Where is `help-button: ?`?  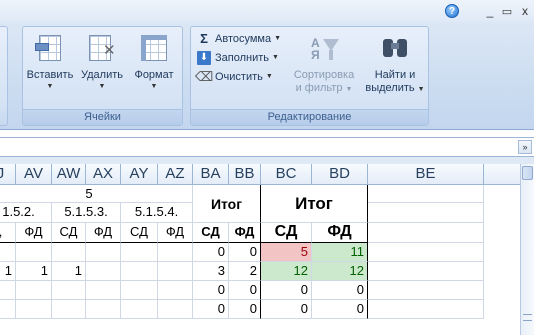
help-button: ? is located at coordinates (452, 11).